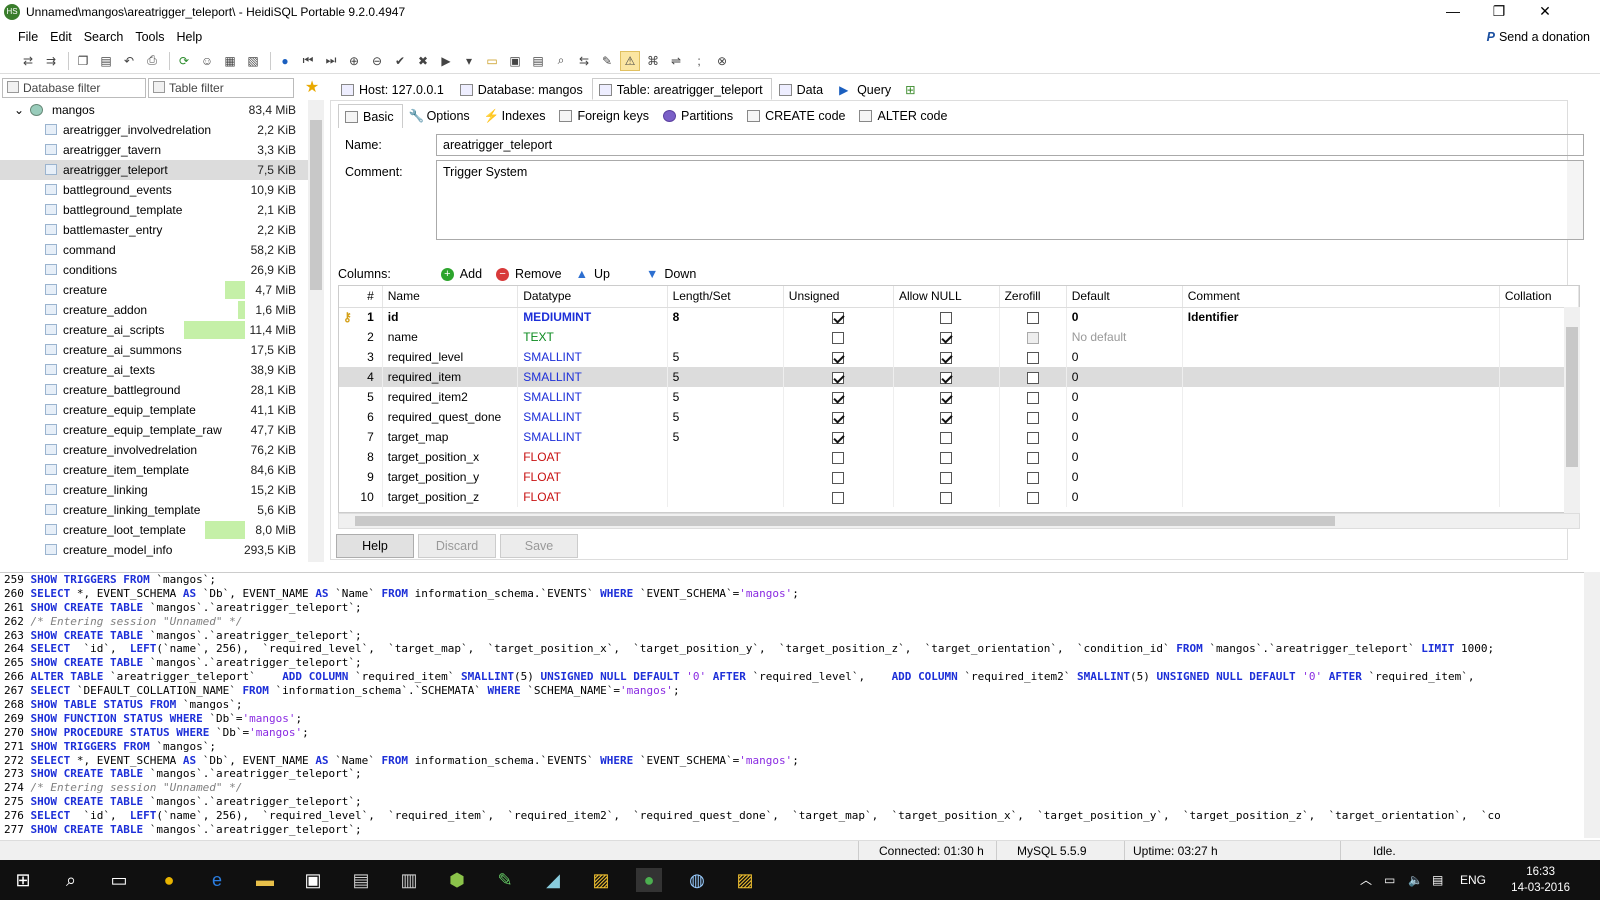  I want to click on table-name-input: areatrigger_teleport, so click(1010, 145).